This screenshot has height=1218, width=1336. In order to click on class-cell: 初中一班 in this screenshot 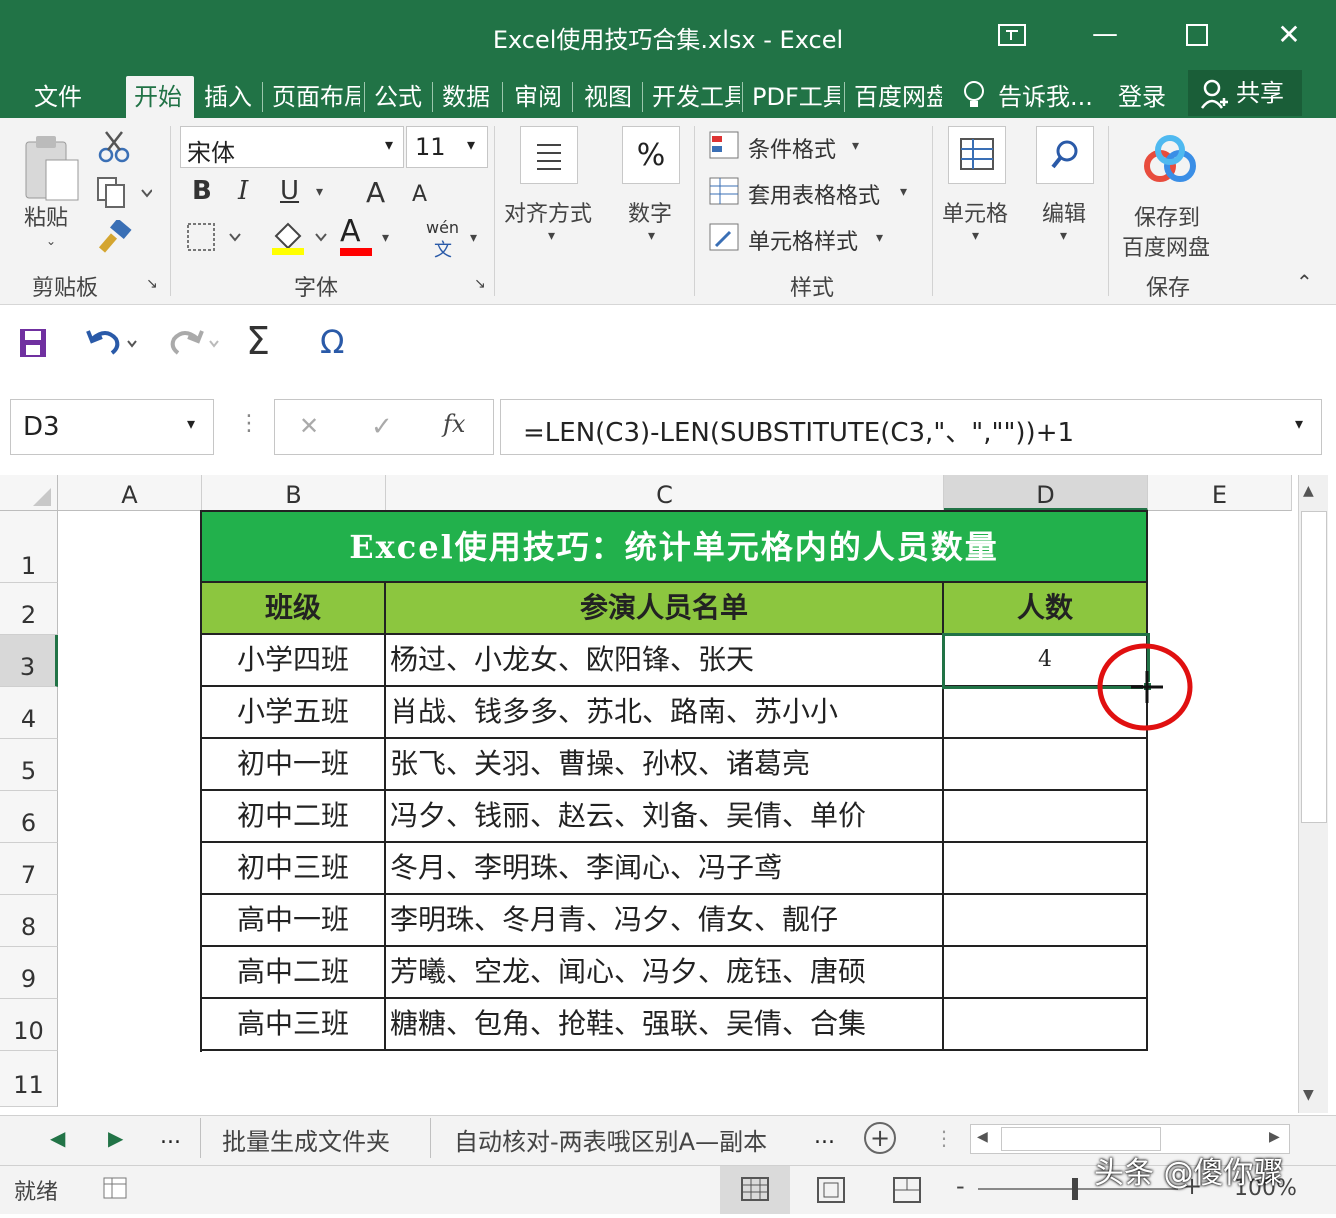, I will do `click(294, 765)`.